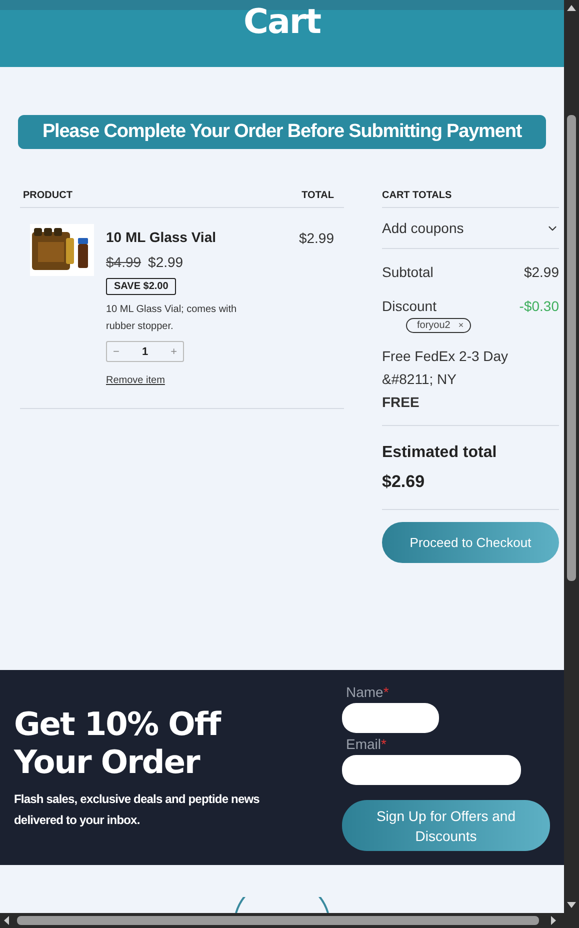 The width and height of the screenshot is (579, 928). I want to click on product-description: 10 ML Glass Vial; comes with rubber stopper., so click(172, 318).